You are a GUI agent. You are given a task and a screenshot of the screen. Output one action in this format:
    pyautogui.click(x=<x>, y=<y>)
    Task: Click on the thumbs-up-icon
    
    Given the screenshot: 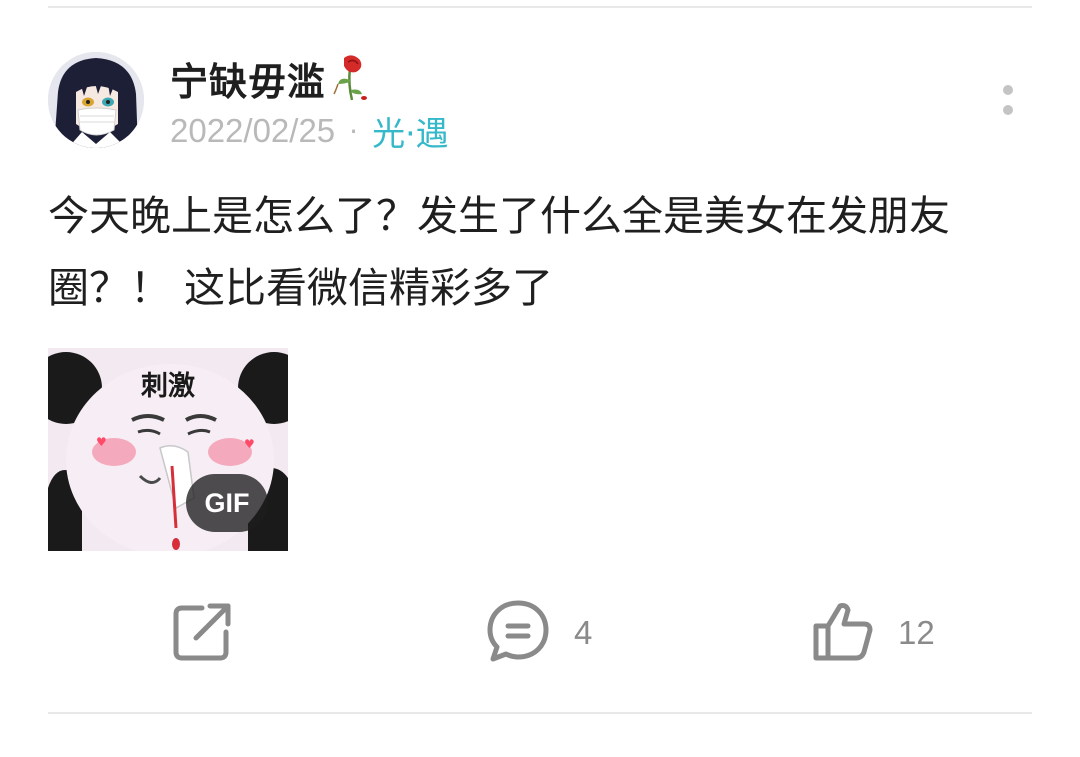 What is the action you would take?
    pyautogui.click(x=843, y=633)
    